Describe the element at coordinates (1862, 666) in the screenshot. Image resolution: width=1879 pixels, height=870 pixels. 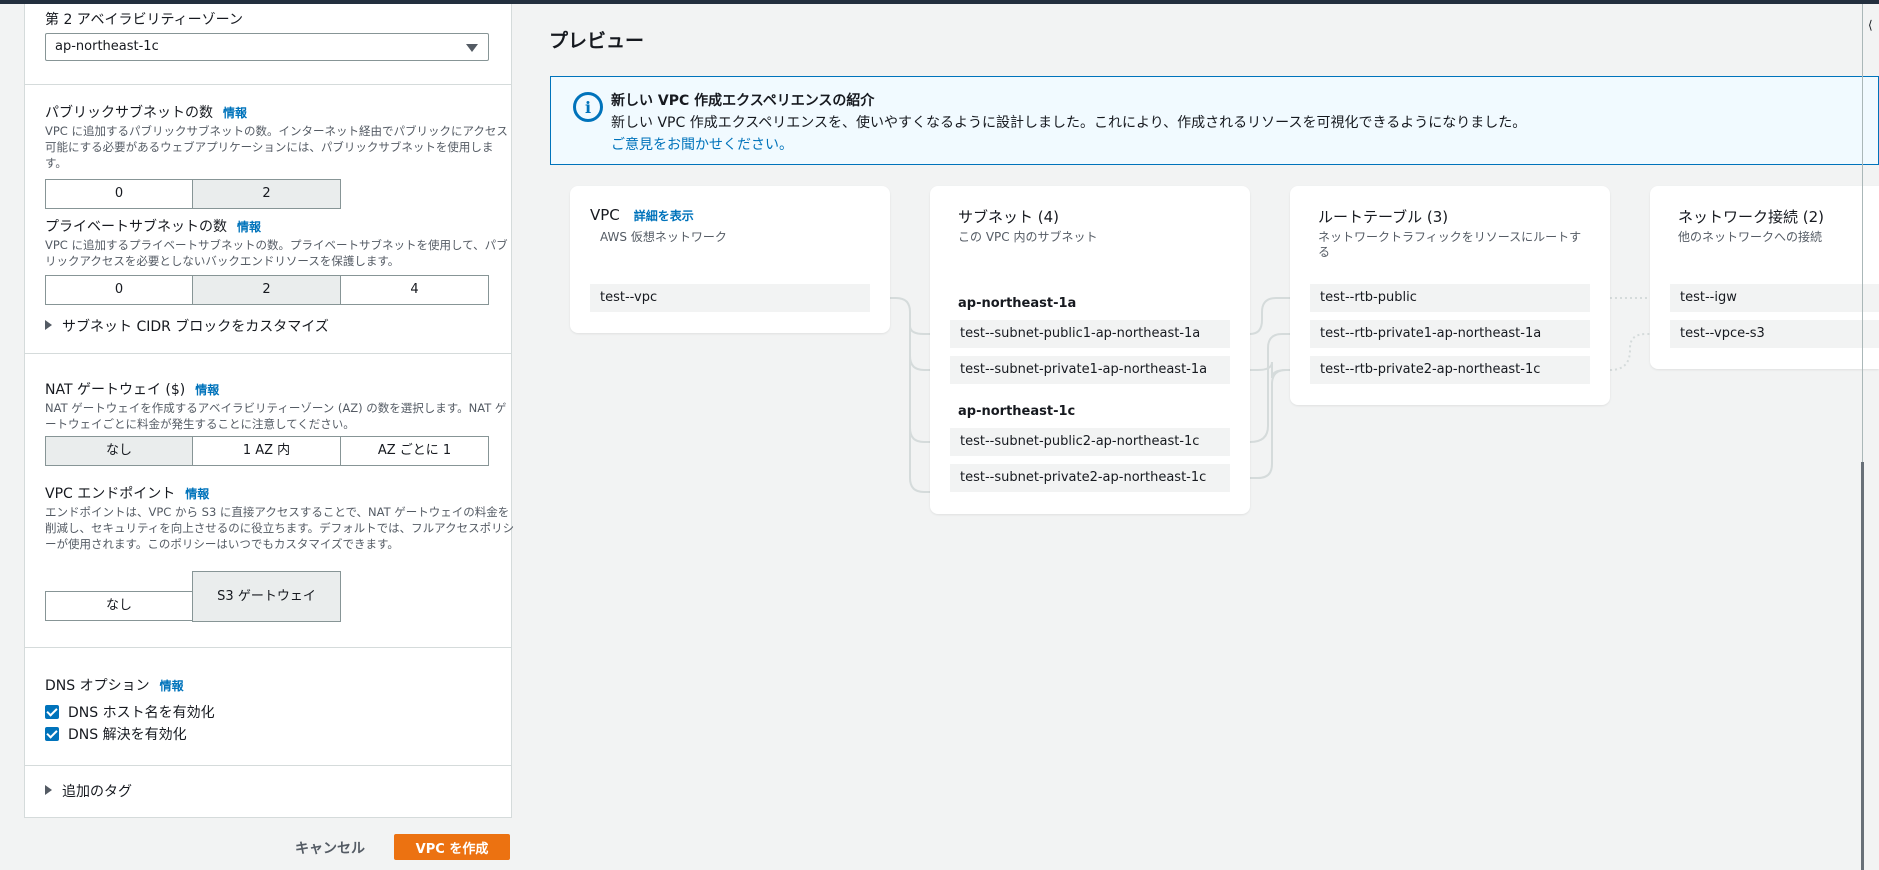
I see `scrollbar-thumb` at that location.